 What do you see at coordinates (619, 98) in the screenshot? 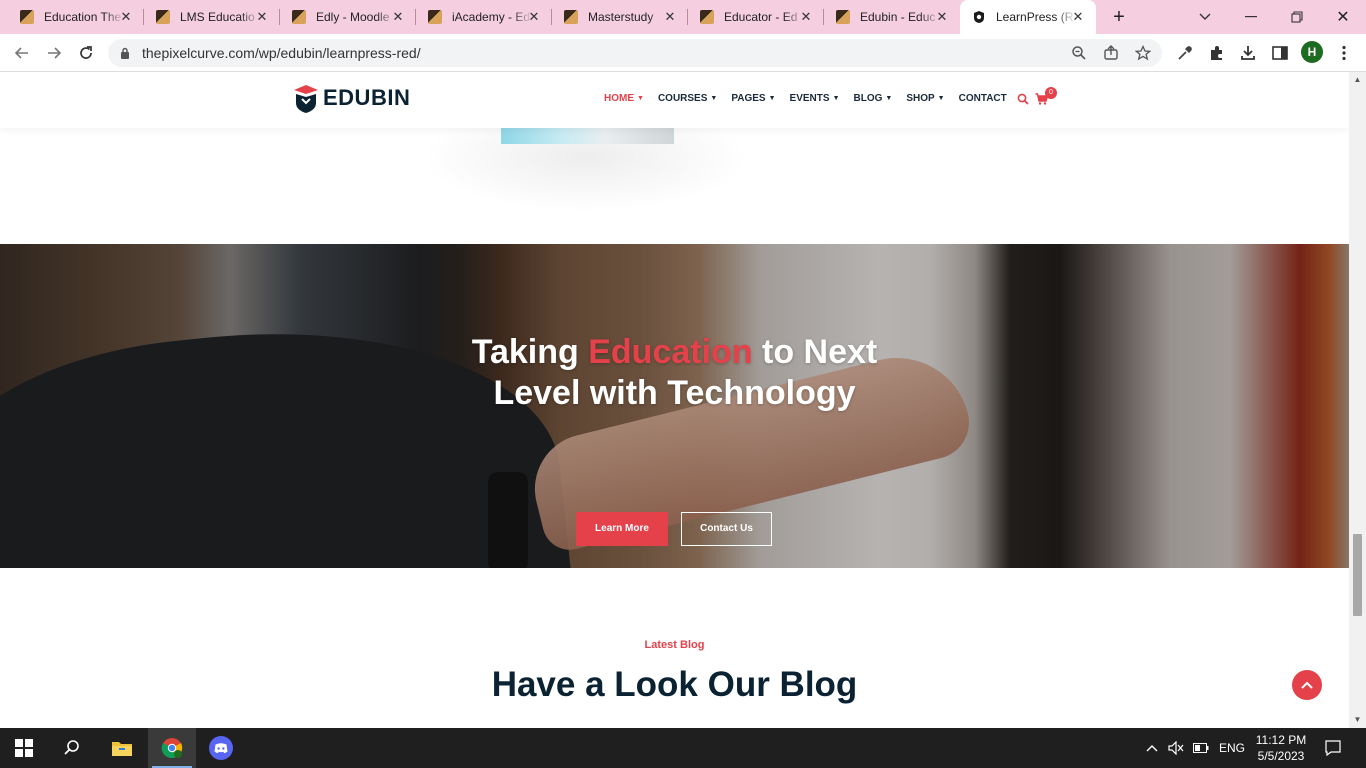
I see `nav-label: HOME` at bounding box center [619, 98].